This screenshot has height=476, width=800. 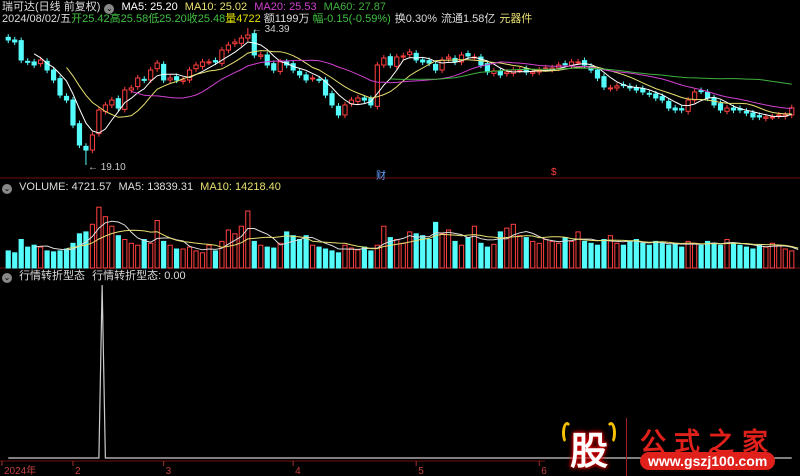 What do you see at coordinates (129, 19) in the screenshot?
I see `quote-high: 高25.58` at bounding box center [129, 19].